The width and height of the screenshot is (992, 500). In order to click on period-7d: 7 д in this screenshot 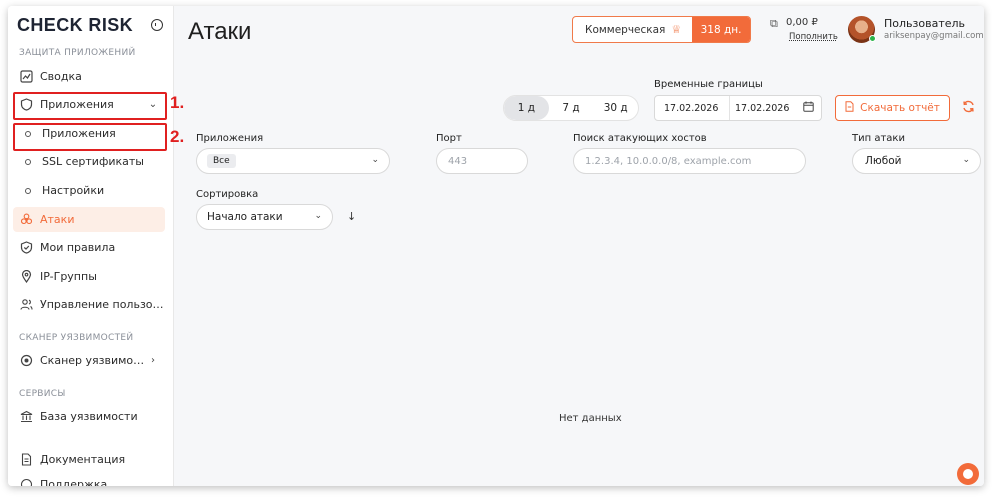, I will do `click(571, 108)`.